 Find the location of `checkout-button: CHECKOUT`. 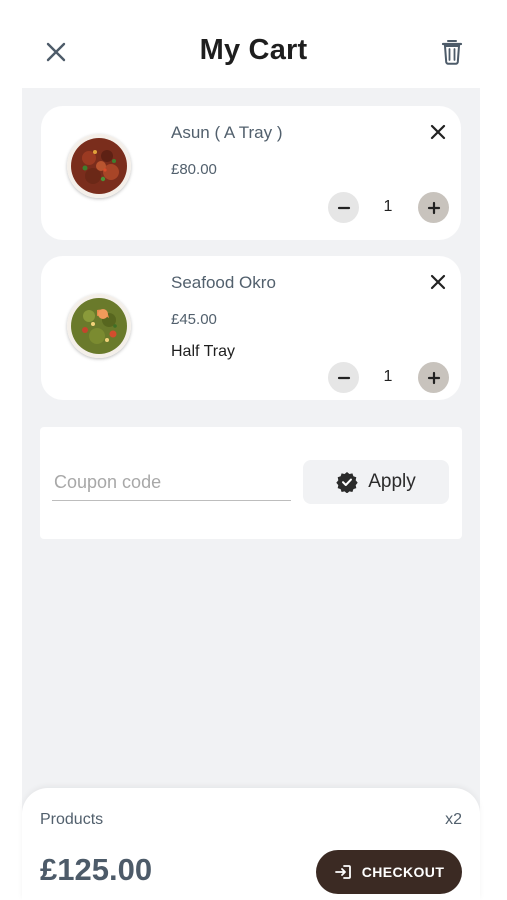

checkout-button: CHECKOUT is located at coordinates (389, 872).